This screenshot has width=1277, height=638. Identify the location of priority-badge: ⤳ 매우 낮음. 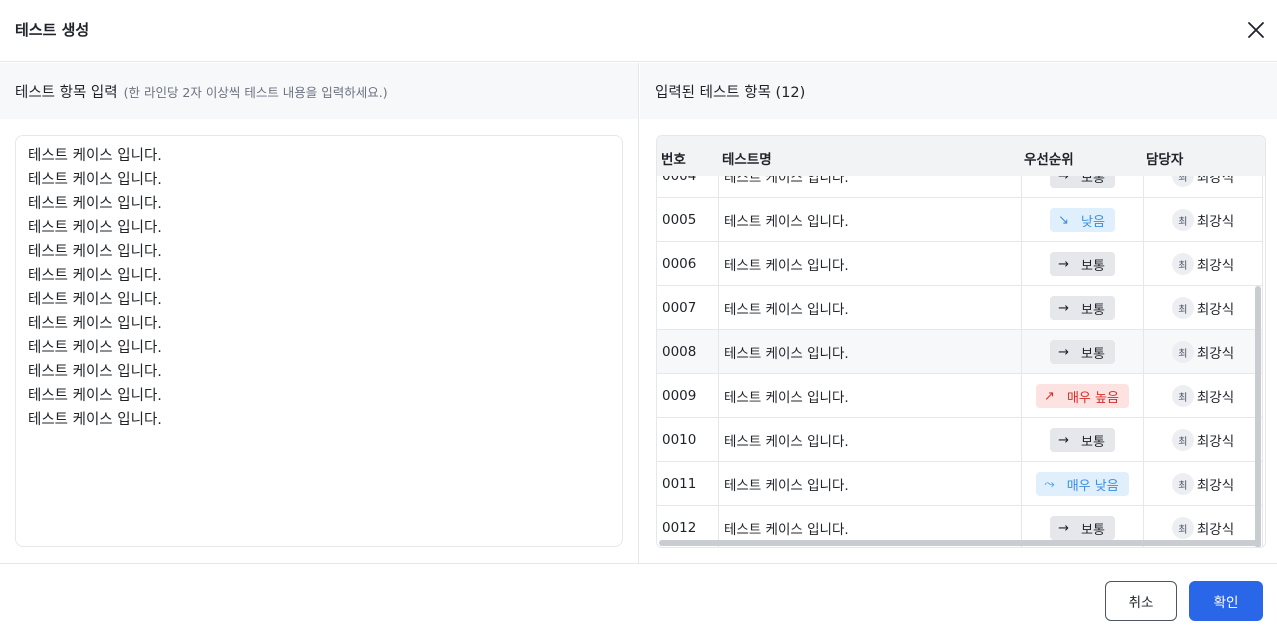
(1082, 484).